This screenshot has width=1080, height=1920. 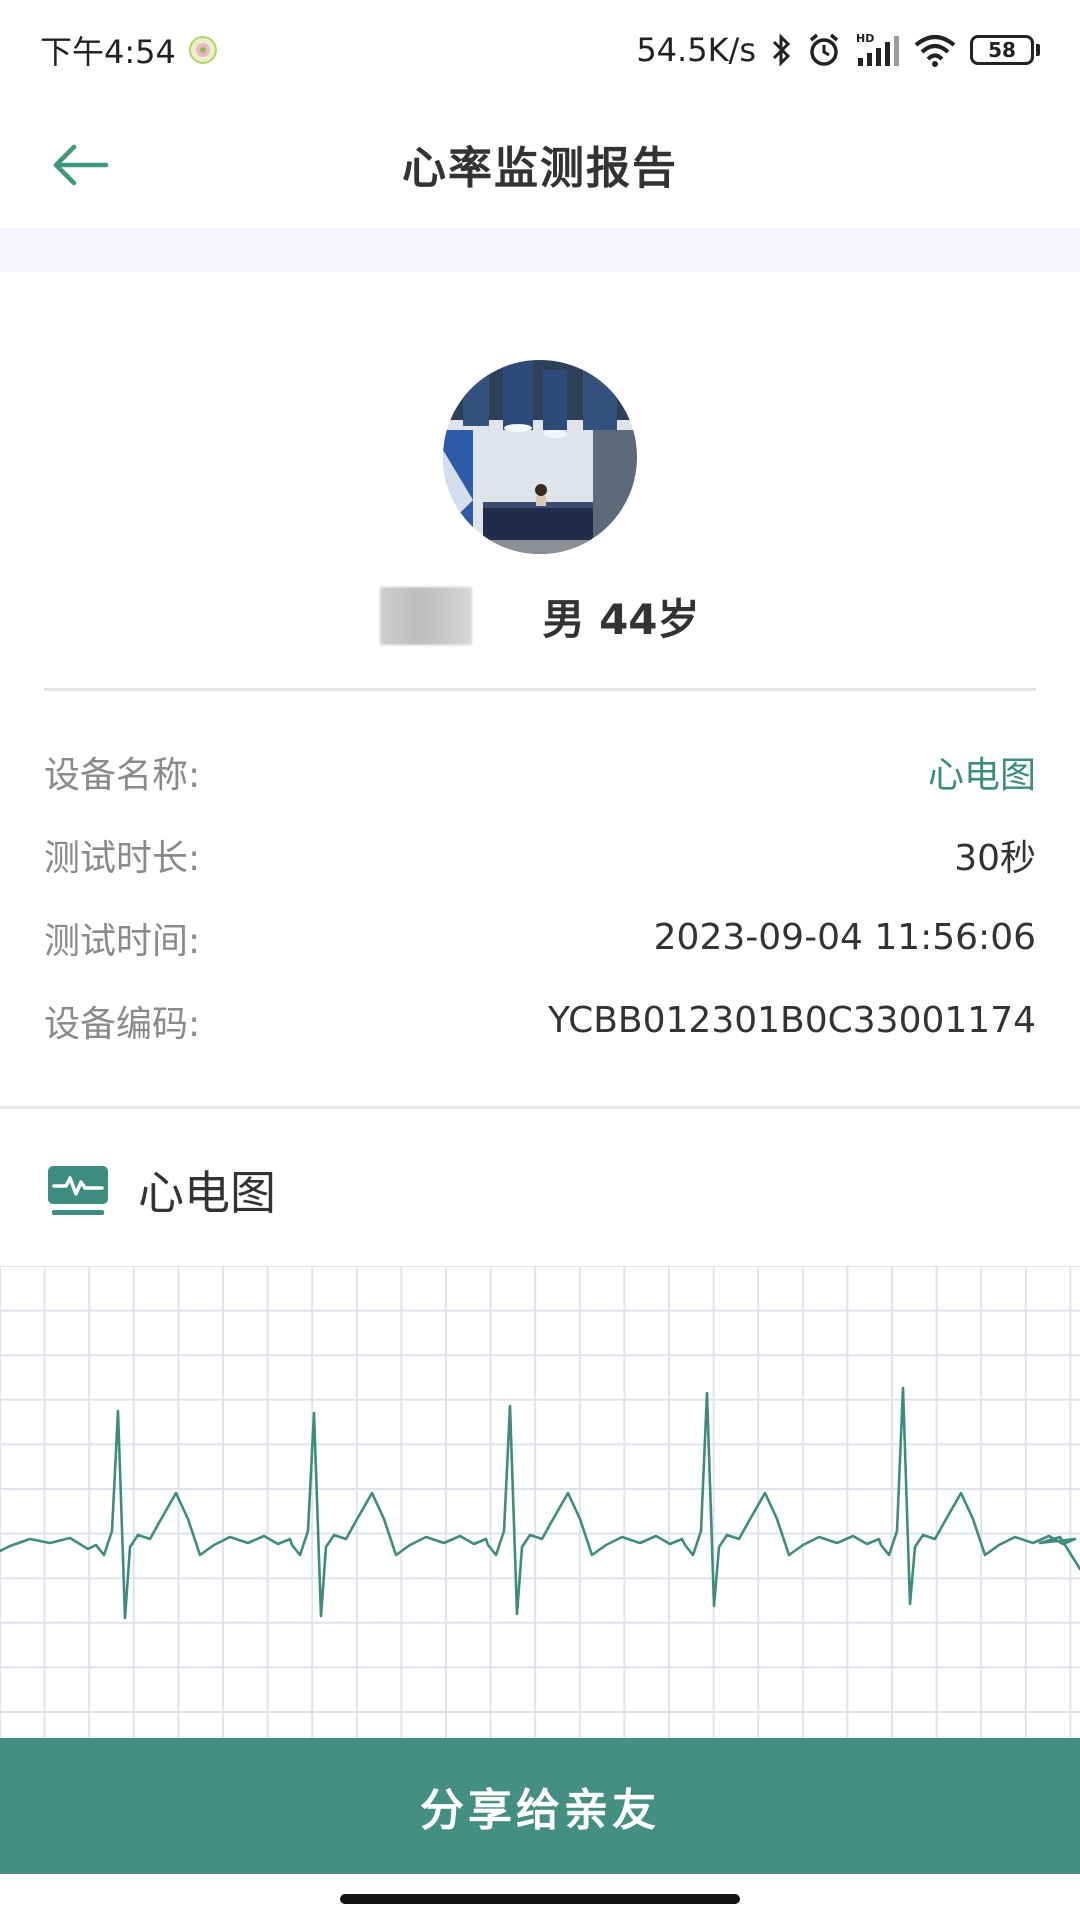 I want to click on hd-signal-icon: HD, so click(x=878, y=50).